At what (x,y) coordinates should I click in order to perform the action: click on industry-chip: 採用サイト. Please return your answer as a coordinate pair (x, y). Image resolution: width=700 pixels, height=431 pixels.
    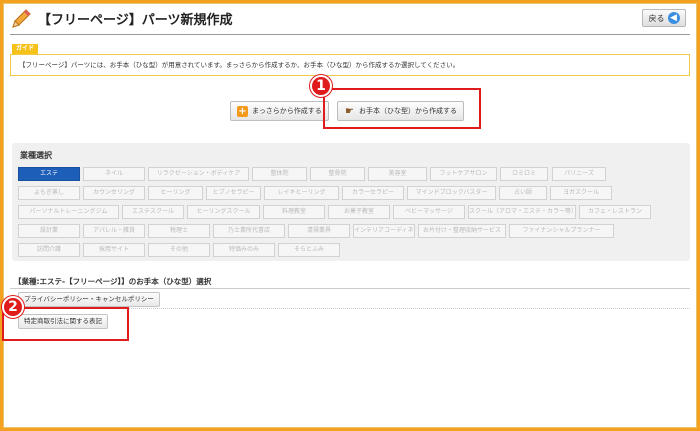
    Looking at the image, I should click on (114, 250).